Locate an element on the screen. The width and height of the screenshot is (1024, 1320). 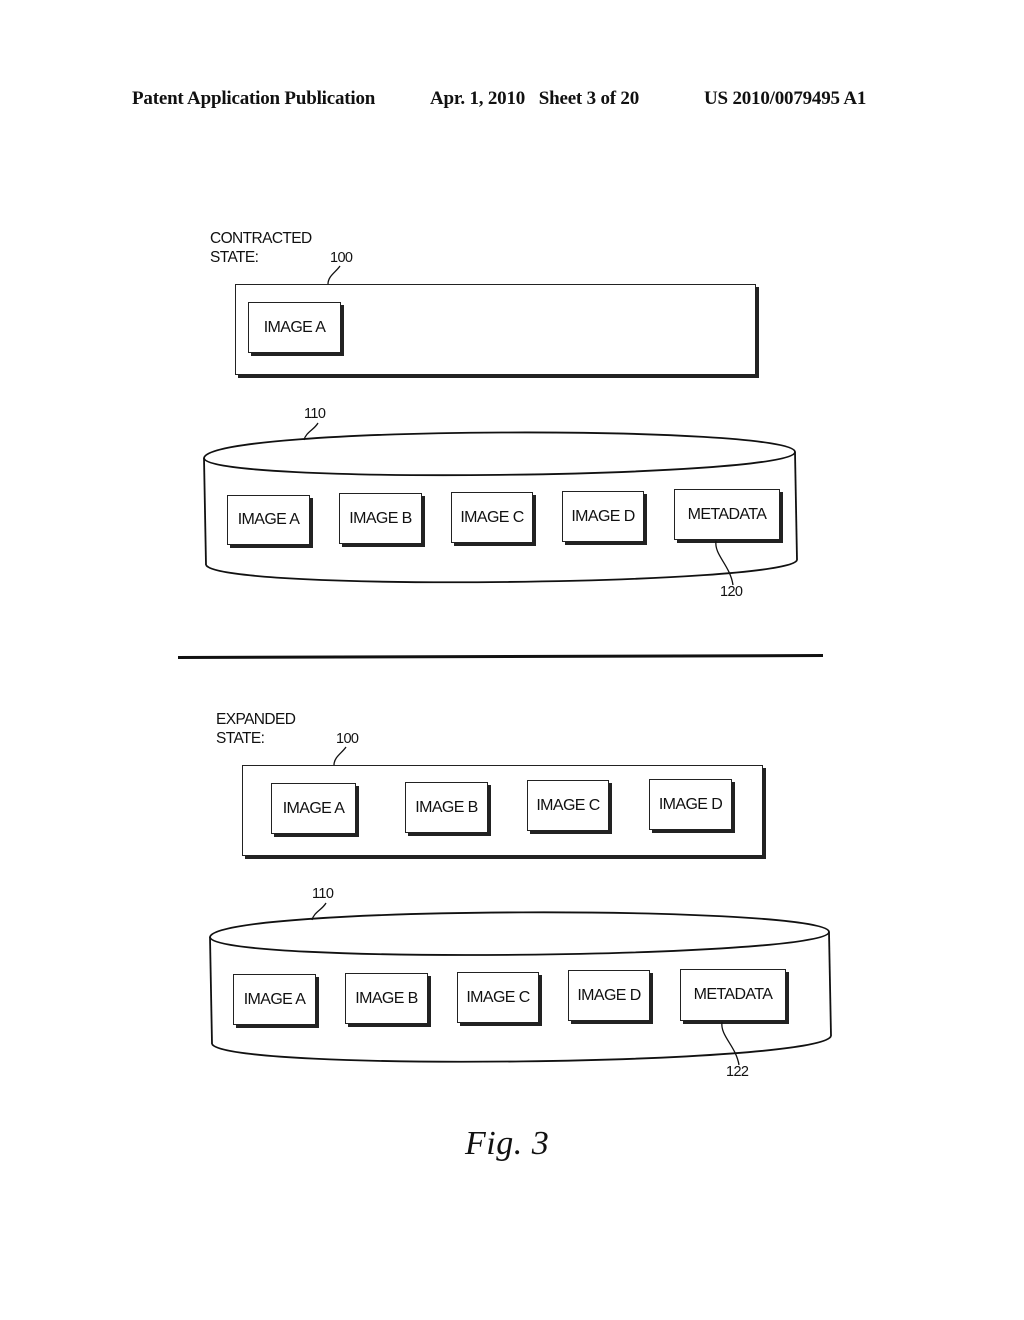
storage-item-image-a-contracted: IMAGE A is located at coordinates (268, 520).